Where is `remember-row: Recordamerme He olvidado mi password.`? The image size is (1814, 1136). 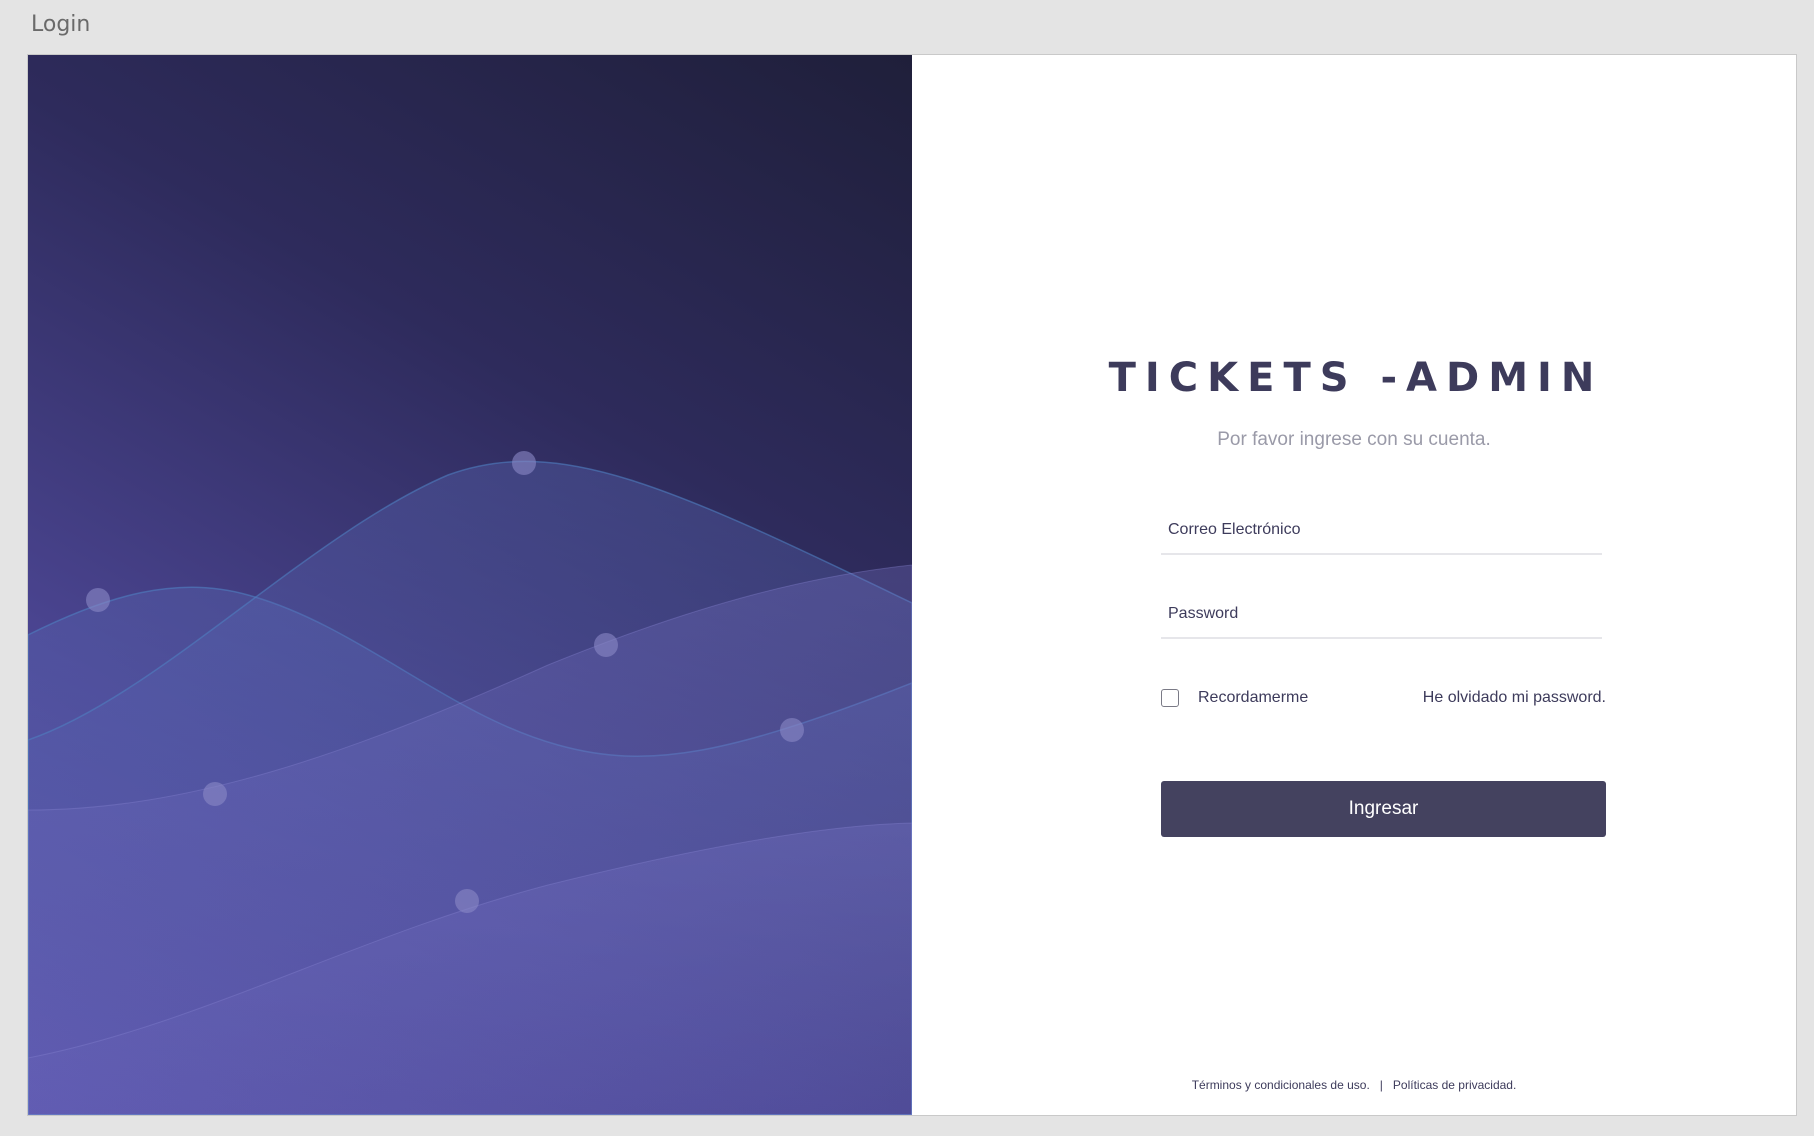 remember-row: Recordamerme He olvidado mi password. is located at coordinates (1383, 699).